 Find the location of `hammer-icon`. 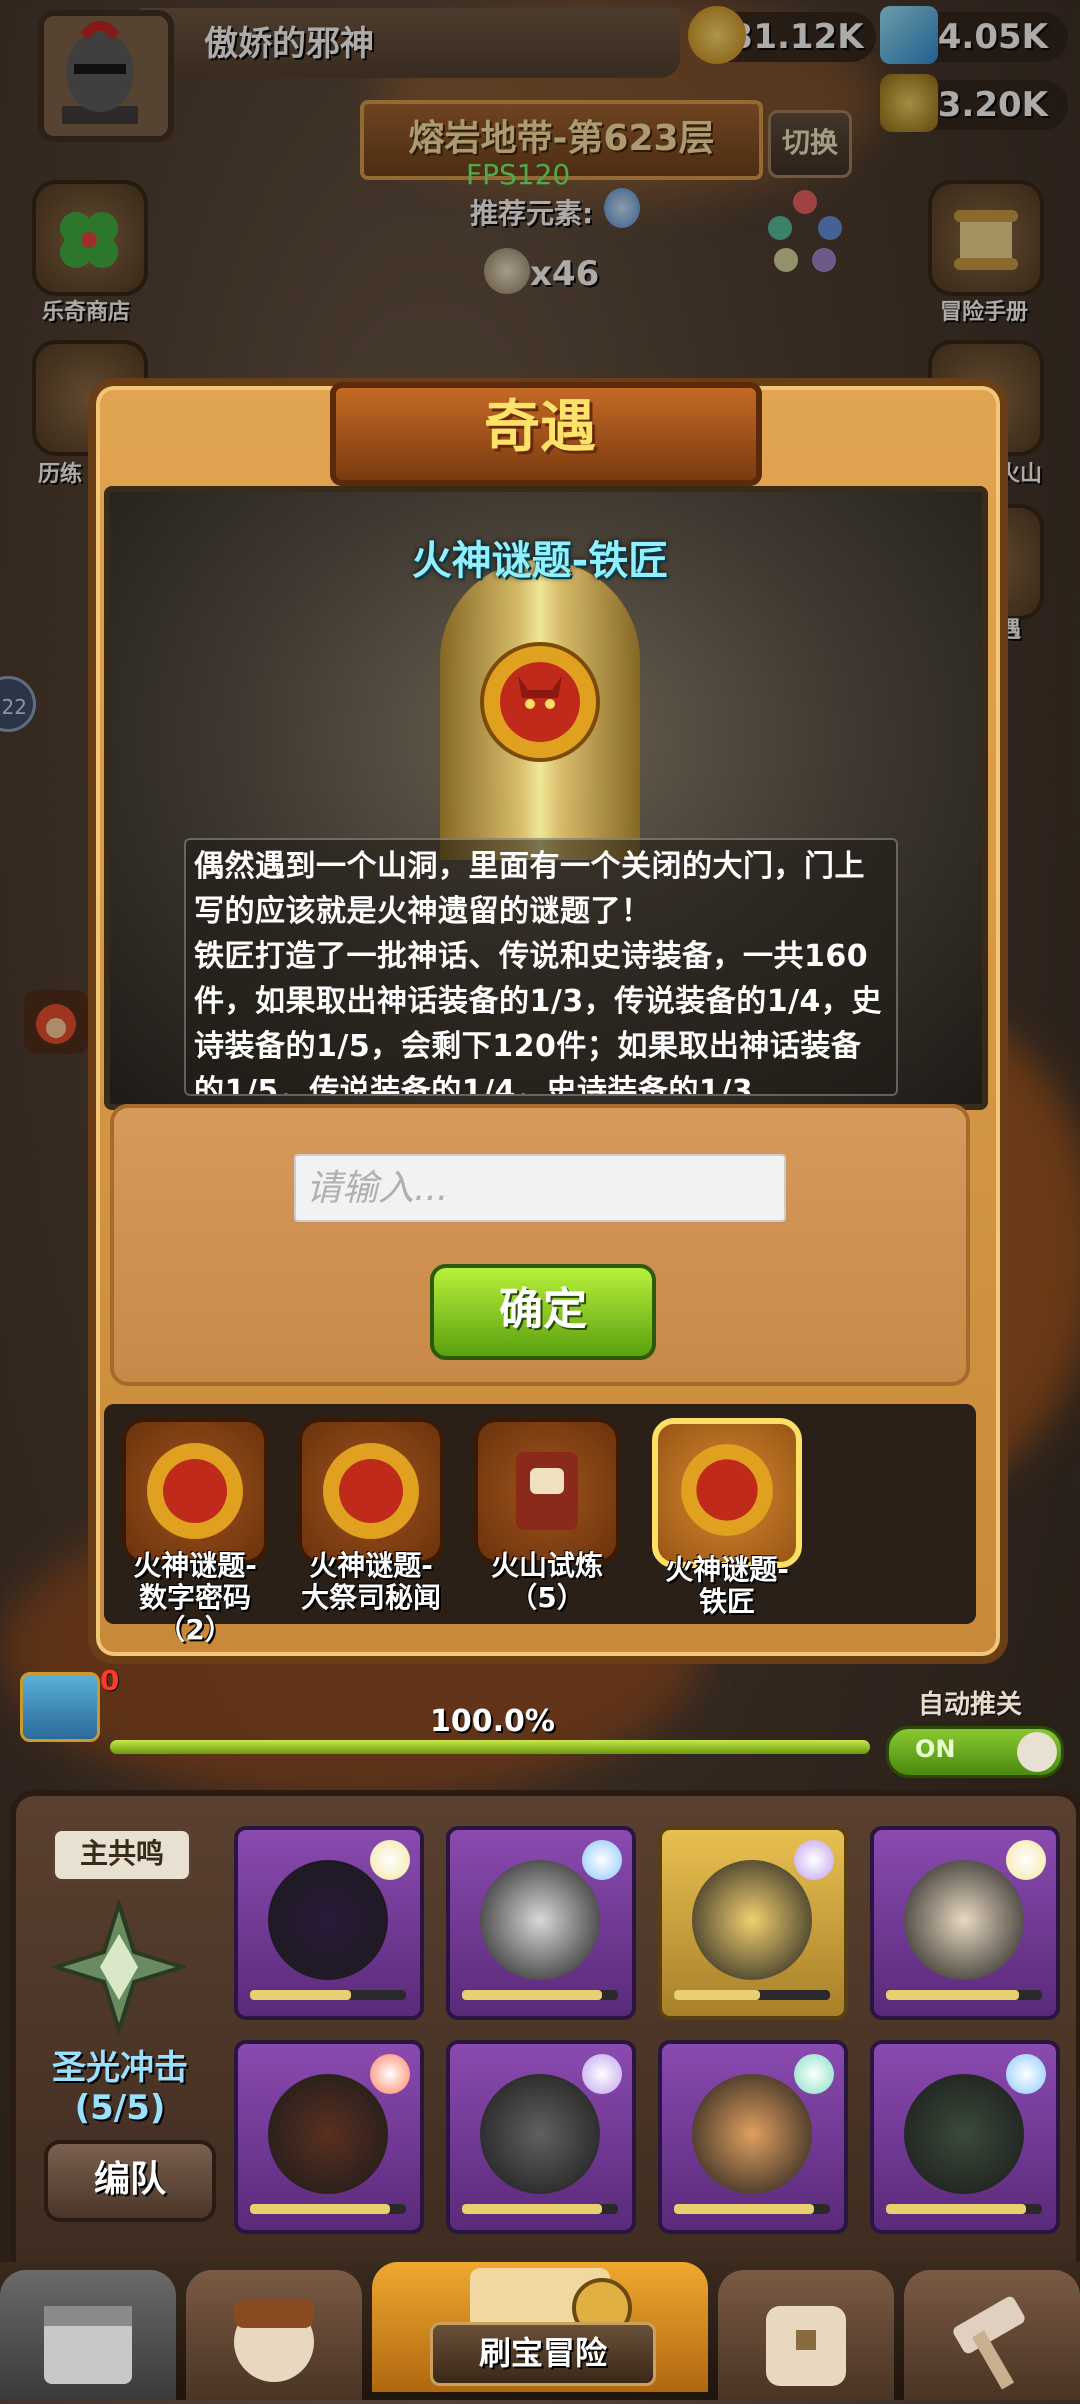

hammer-icon is located at coordinates (989, 2343).